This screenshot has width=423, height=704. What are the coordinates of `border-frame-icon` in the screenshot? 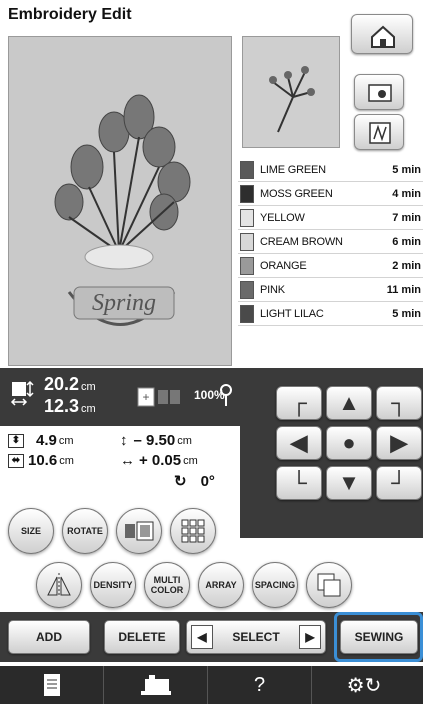 It's located at (139, 531).